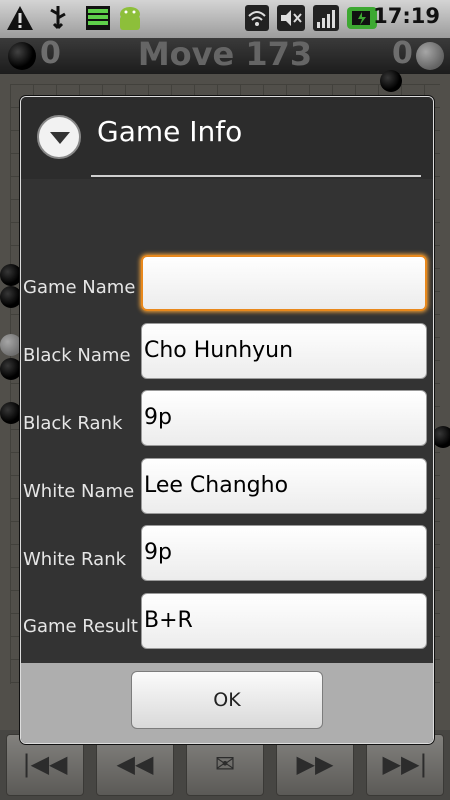  Describe the element at coordinates (75, 559) in the screenshot. I see `white-rank-label: White Rank` at that location.